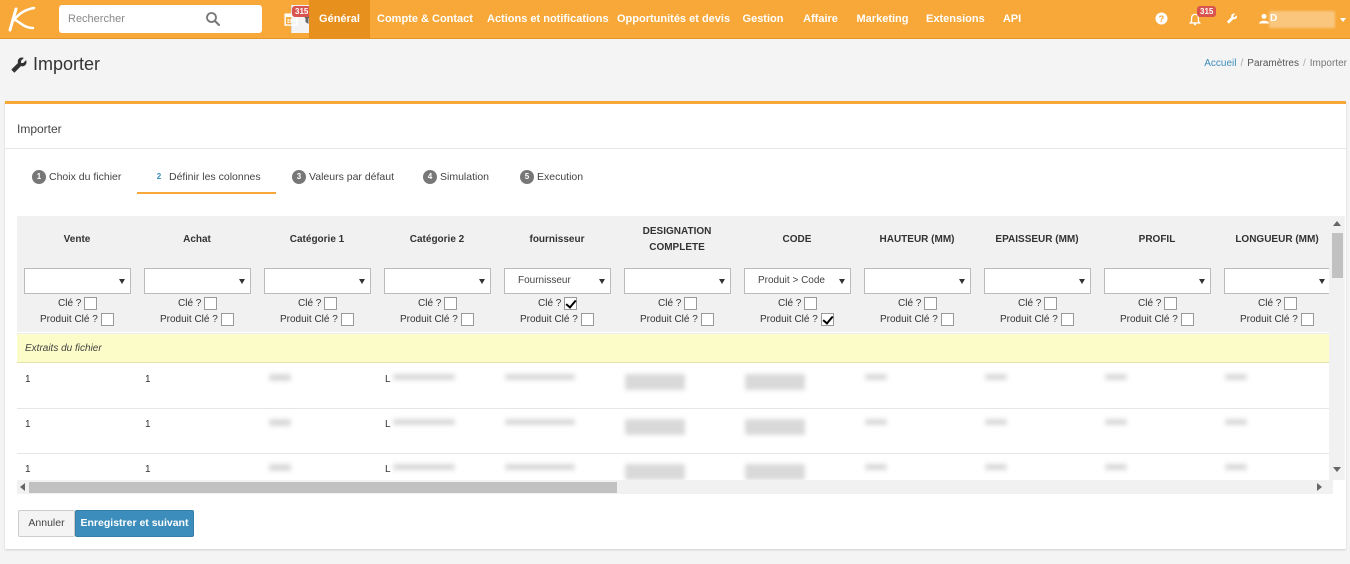 This screenshot has height=564, width=1350. What do you see at coordinates (571, 303) in the screenshot?
I see `column-fournisseur-cle-checkbox` at bounding box center [571, 303].